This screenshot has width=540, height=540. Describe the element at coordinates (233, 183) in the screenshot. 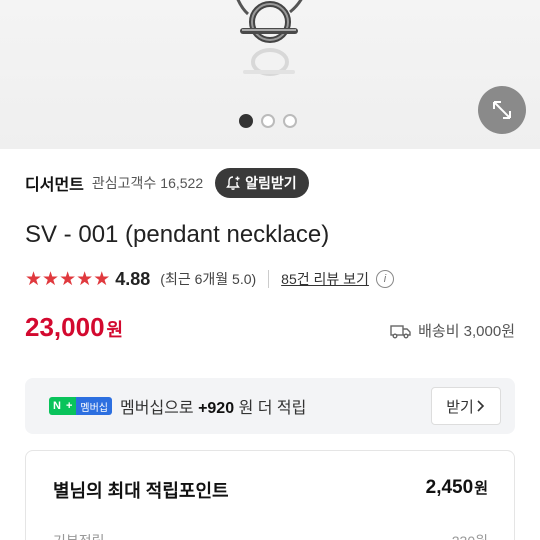

I see `bell-plus-icon` at that location.